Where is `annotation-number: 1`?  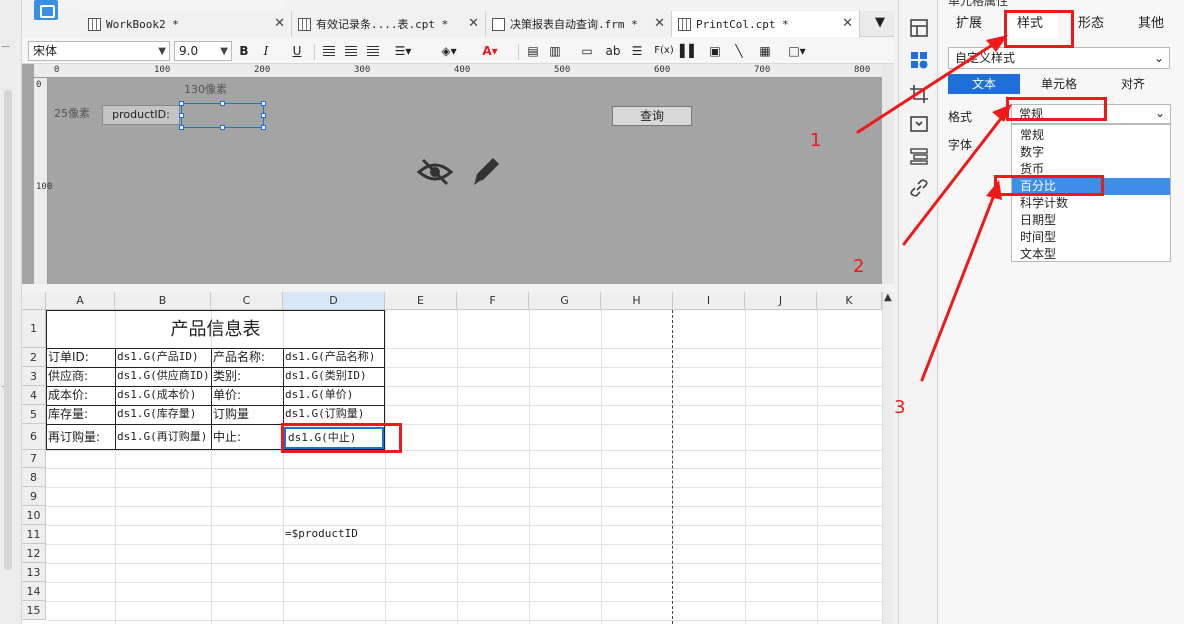 annotation-number: 1 is located at coordinates (816, 140).